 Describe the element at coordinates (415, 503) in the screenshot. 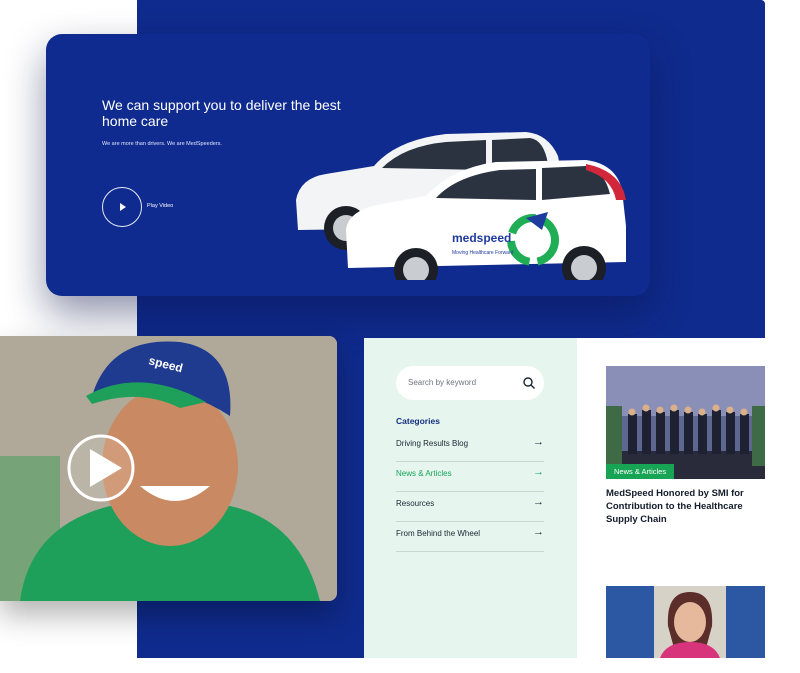

I see `category-label: Resources` at that location.